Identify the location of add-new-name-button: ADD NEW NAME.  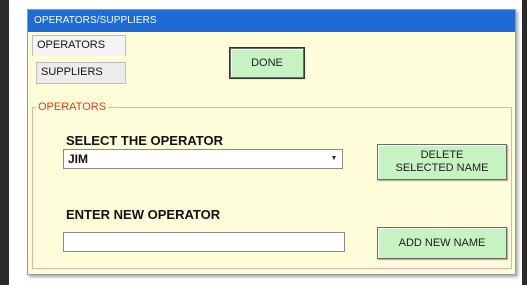
(442, 243).